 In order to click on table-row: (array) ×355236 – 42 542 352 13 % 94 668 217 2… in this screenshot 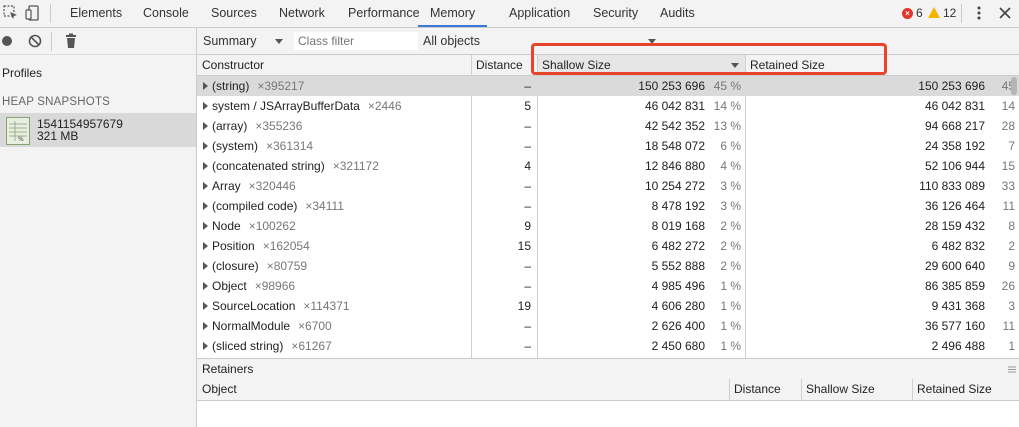, I will do `click(608, 126)`.